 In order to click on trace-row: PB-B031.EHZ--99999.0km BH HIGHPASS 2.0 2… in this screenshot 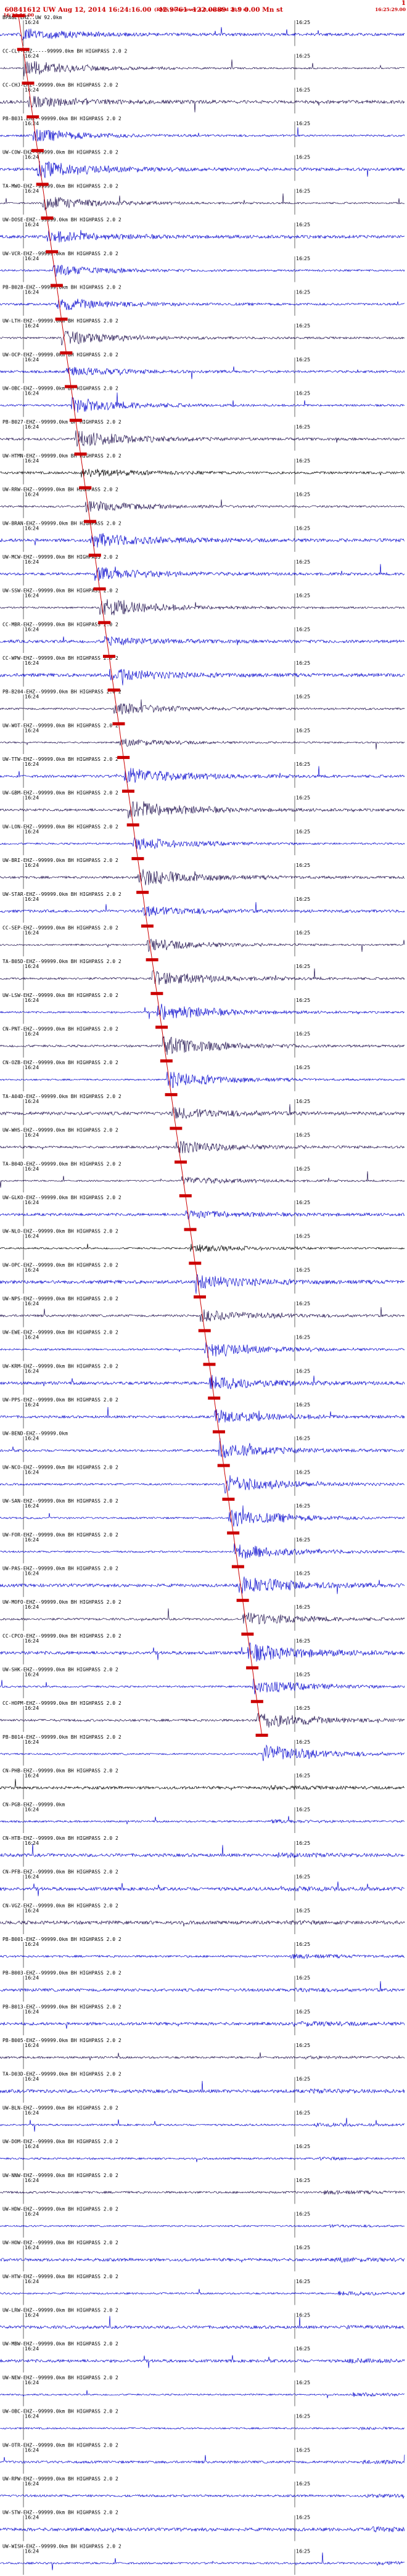, I will do `click(203, 131)`.